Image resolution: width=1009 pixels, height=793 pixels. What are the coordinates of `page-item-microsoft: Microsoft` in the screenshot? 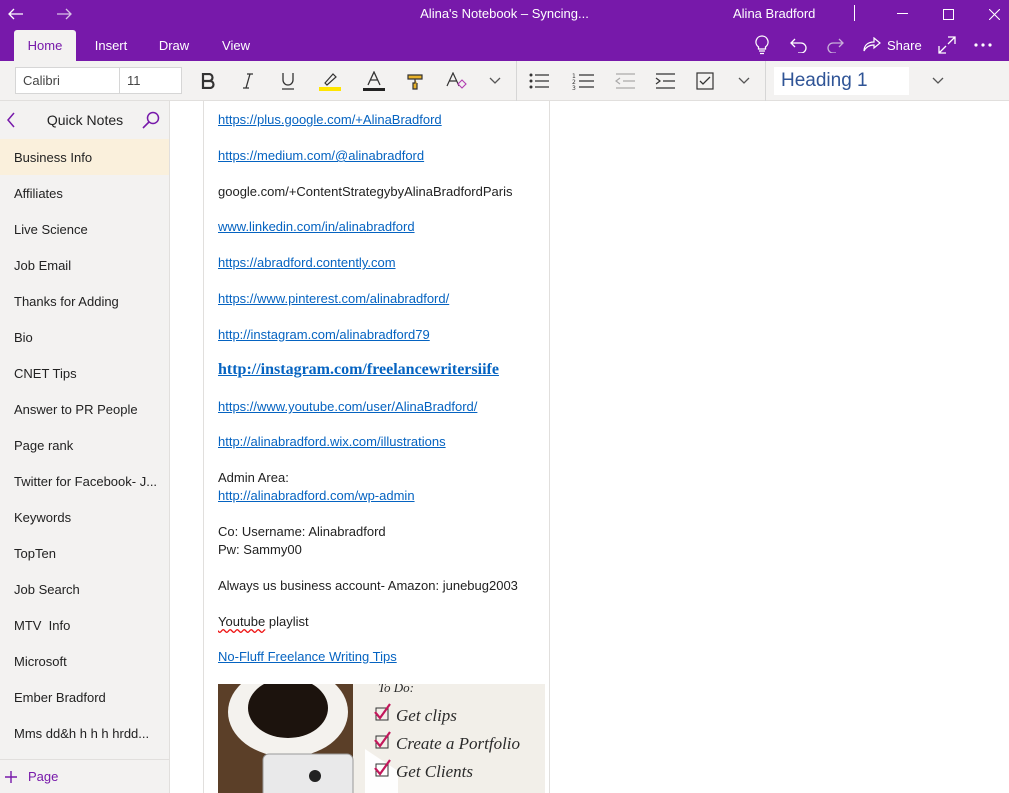 It's located at (84, 661).